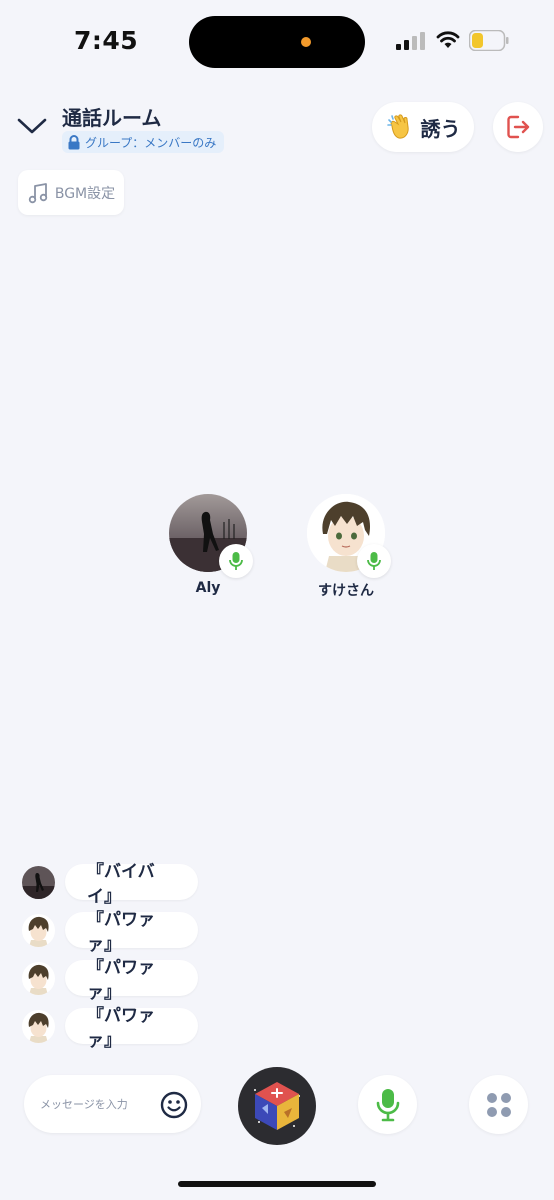  I want to click on home-indicator, so click(277, 1184).